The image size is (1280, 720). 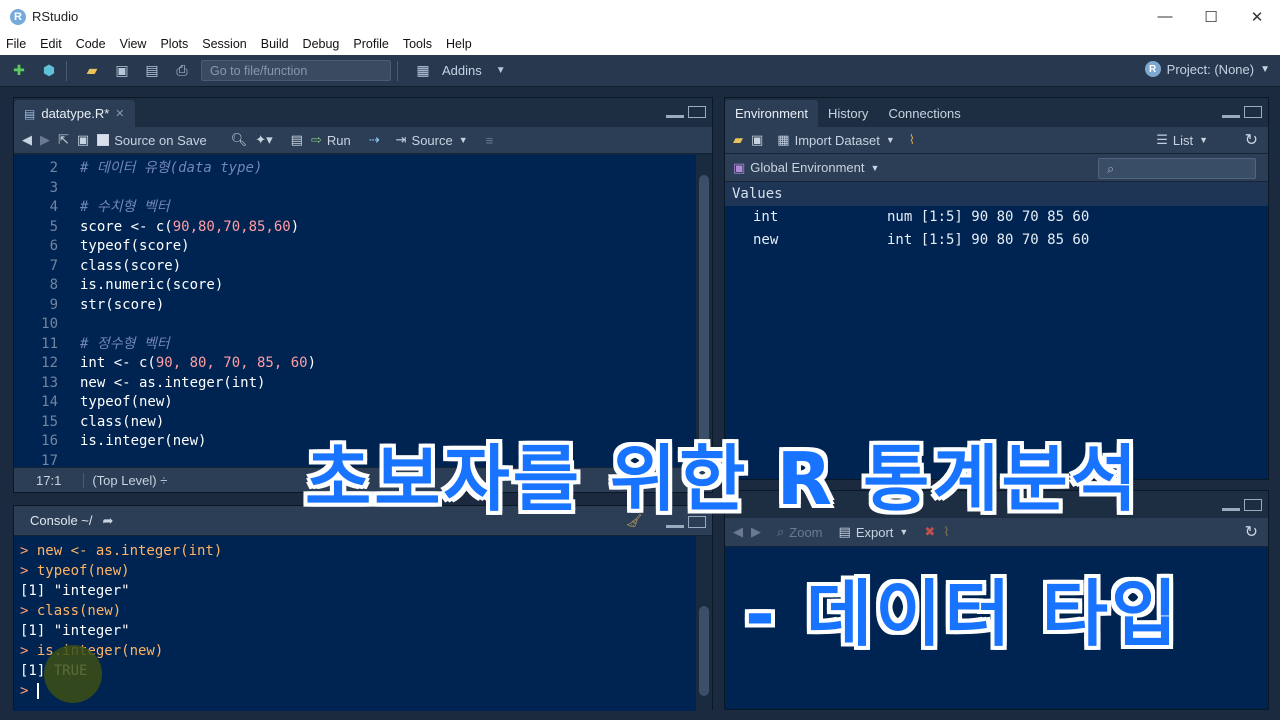 I want to click on run-button: ⇨ Run, so click(x=331, y=140).